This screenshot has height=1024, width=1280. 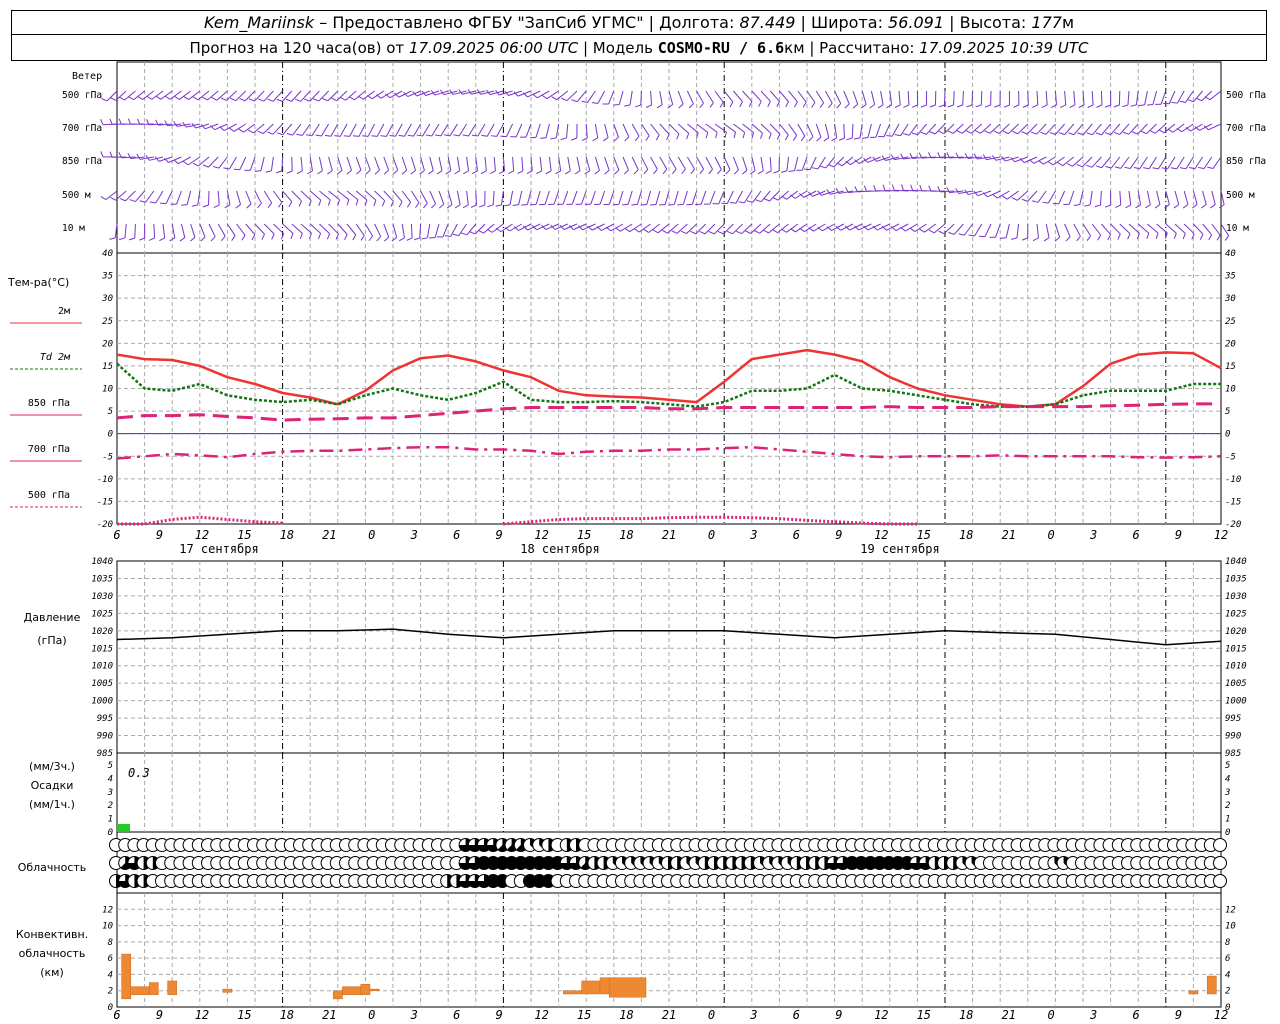 What do you see at coordinates (626, 1015) in the screenshot?
I see `time-tick-label-bottom: 18` at bounding box center [626, 1015].